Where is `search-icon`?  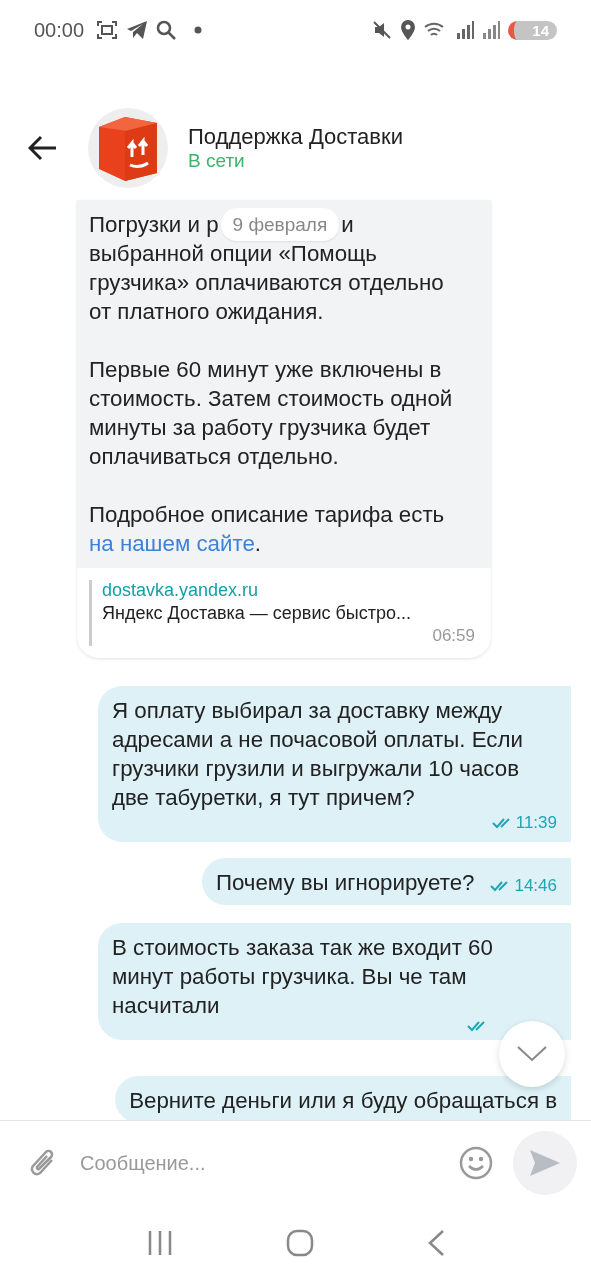 search-icon is located at coordinates (166, 30).